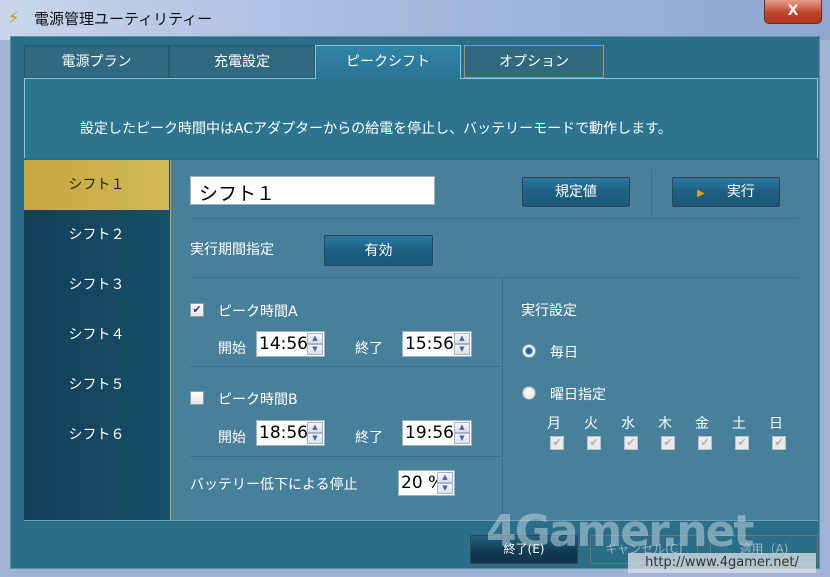  Describe the element at coordinates (96, 185) in the screenshot. I see `shift-item-1: シフト１` at that location.